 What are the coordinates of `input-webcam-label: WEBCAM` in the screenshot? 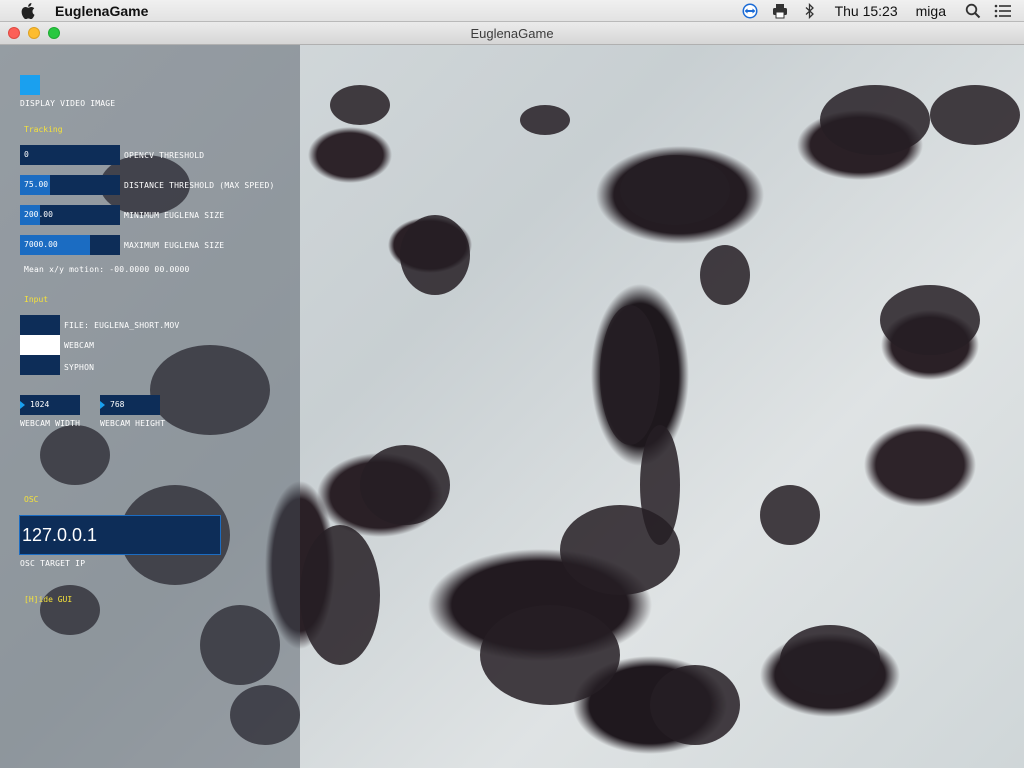 It's located at (79, 345).